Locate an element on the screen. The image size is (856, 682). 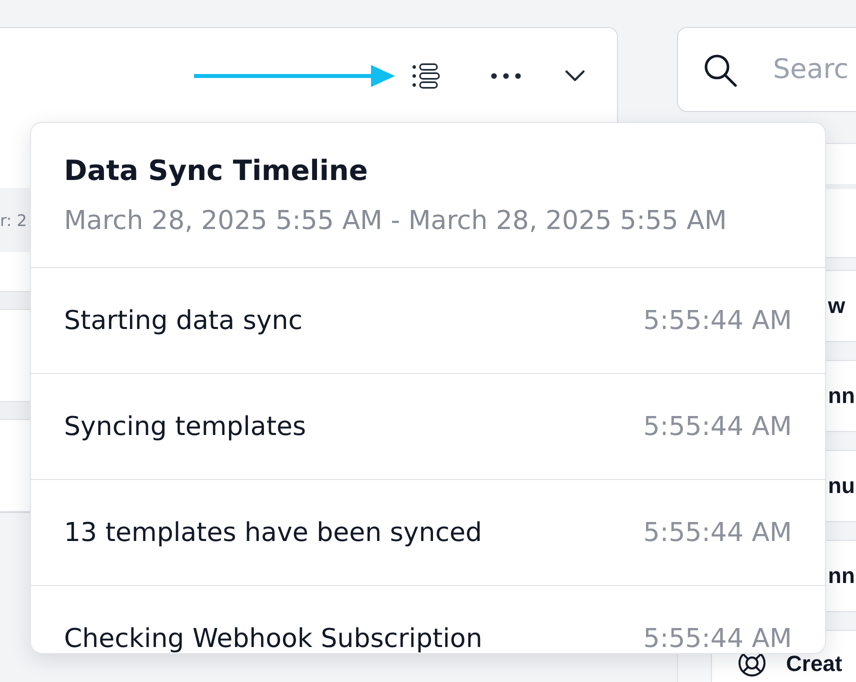
card-title: w is located at coordinates (837, 306).